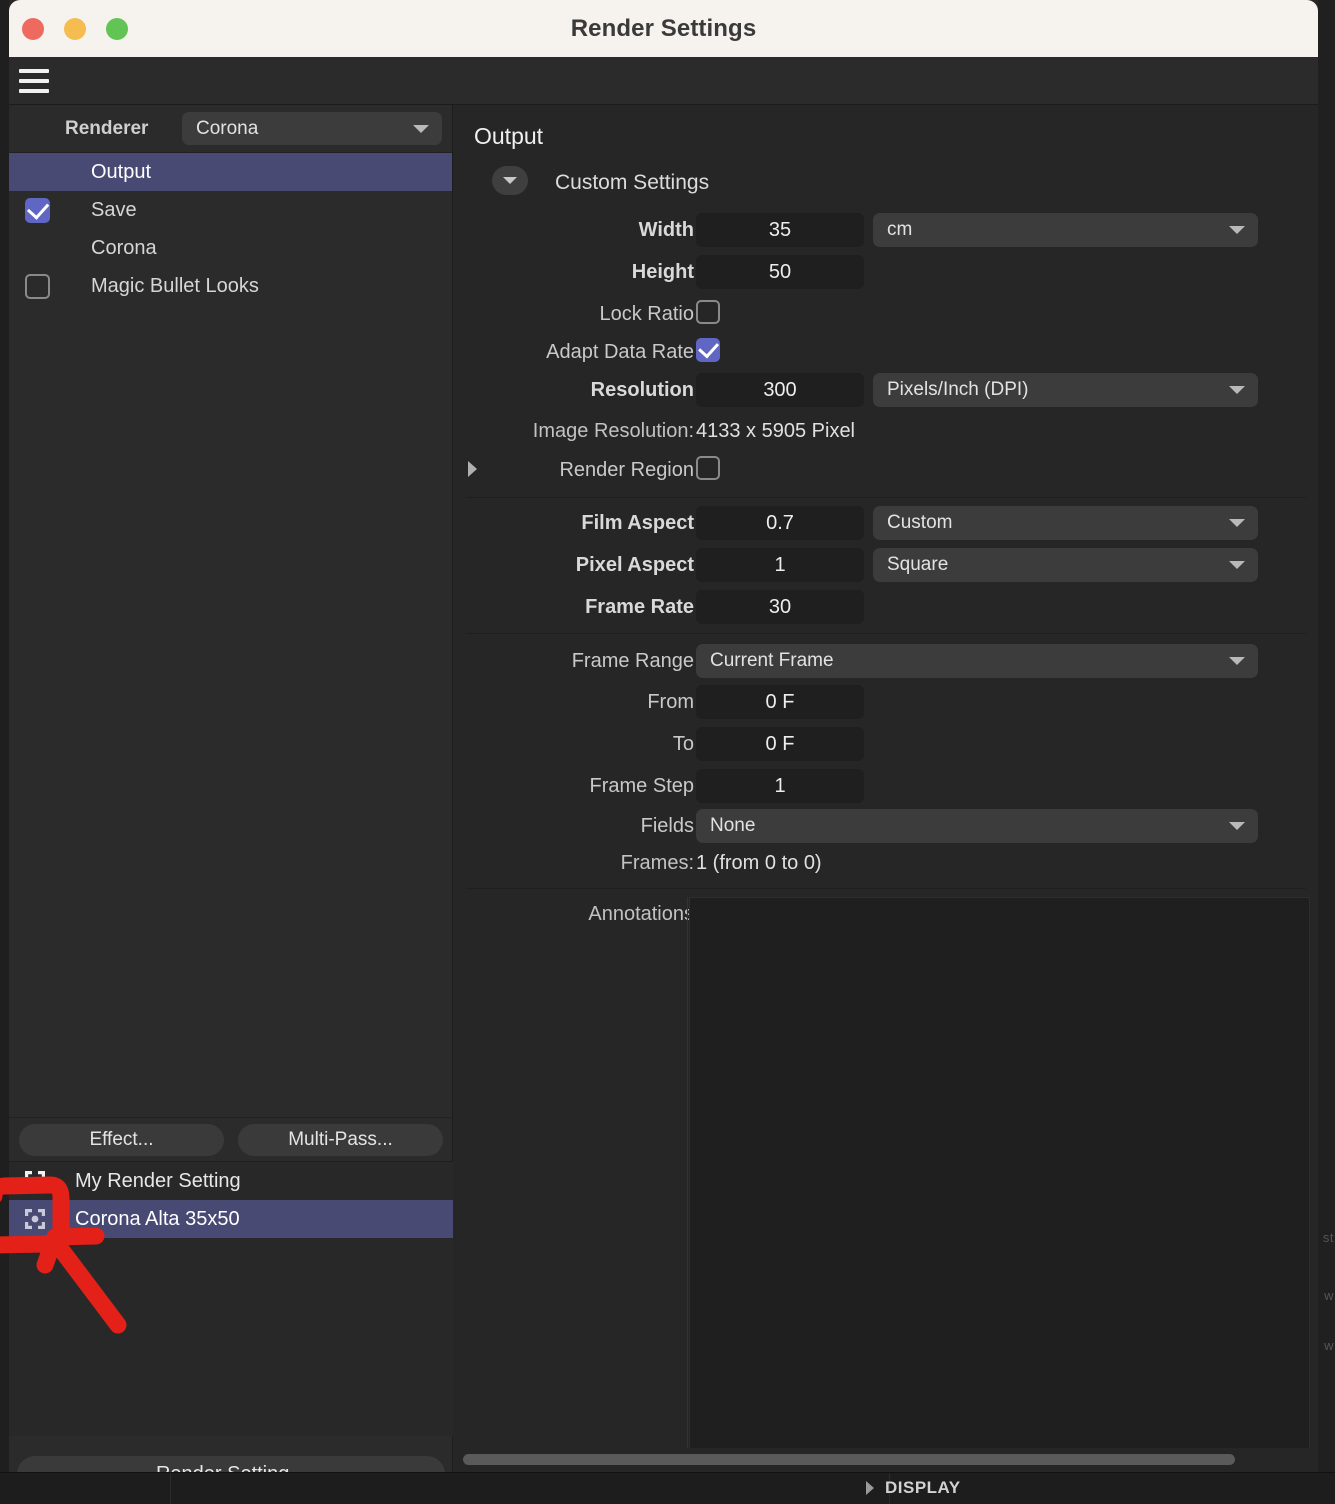 Image resolution: width=1335 pixels, height=1504 pixels. I want to click on window-titlebar: Render Settings, so click(663, 28).